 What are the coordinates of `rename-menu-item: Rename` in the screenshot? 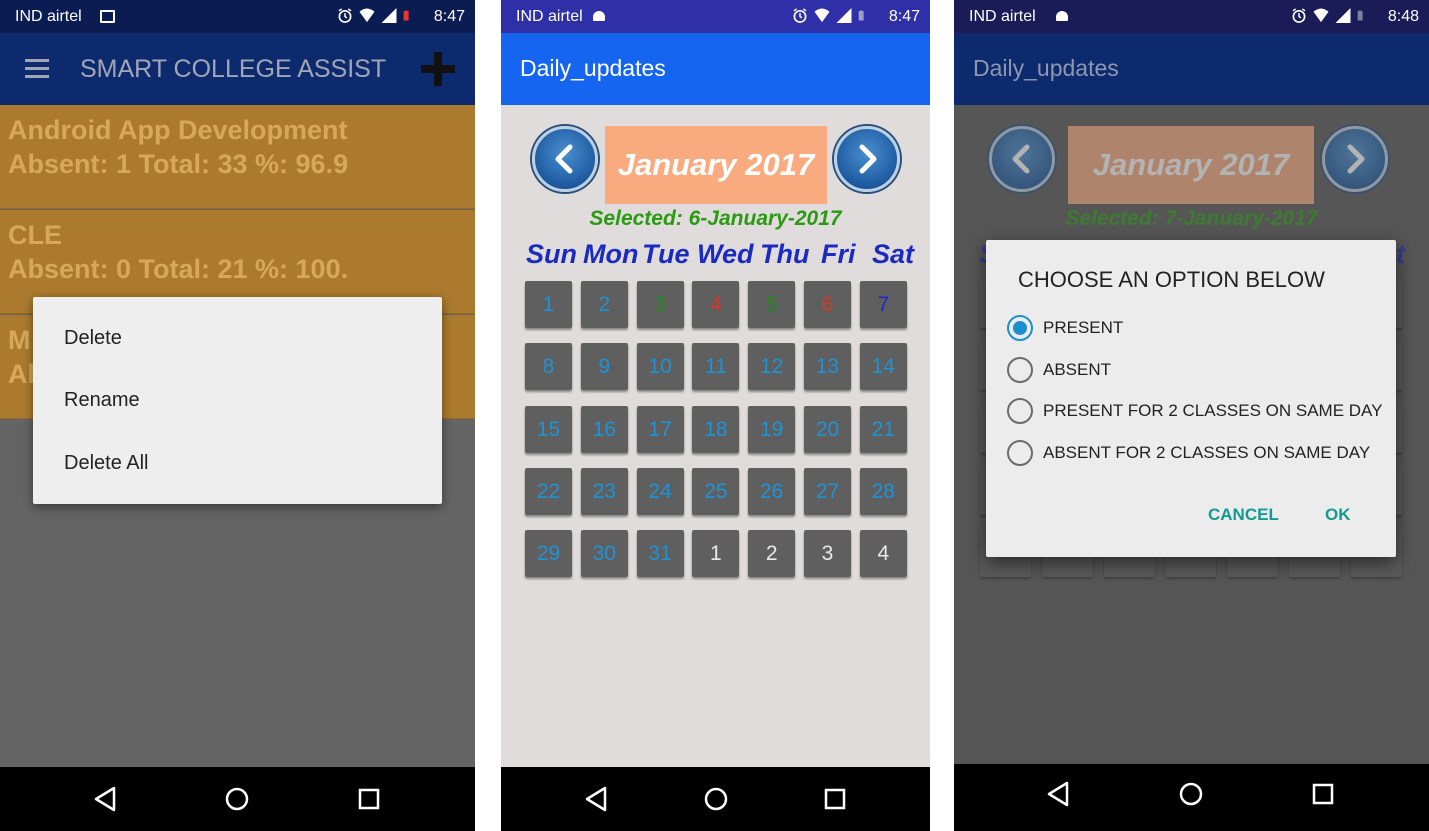 It's located at (102, 400).